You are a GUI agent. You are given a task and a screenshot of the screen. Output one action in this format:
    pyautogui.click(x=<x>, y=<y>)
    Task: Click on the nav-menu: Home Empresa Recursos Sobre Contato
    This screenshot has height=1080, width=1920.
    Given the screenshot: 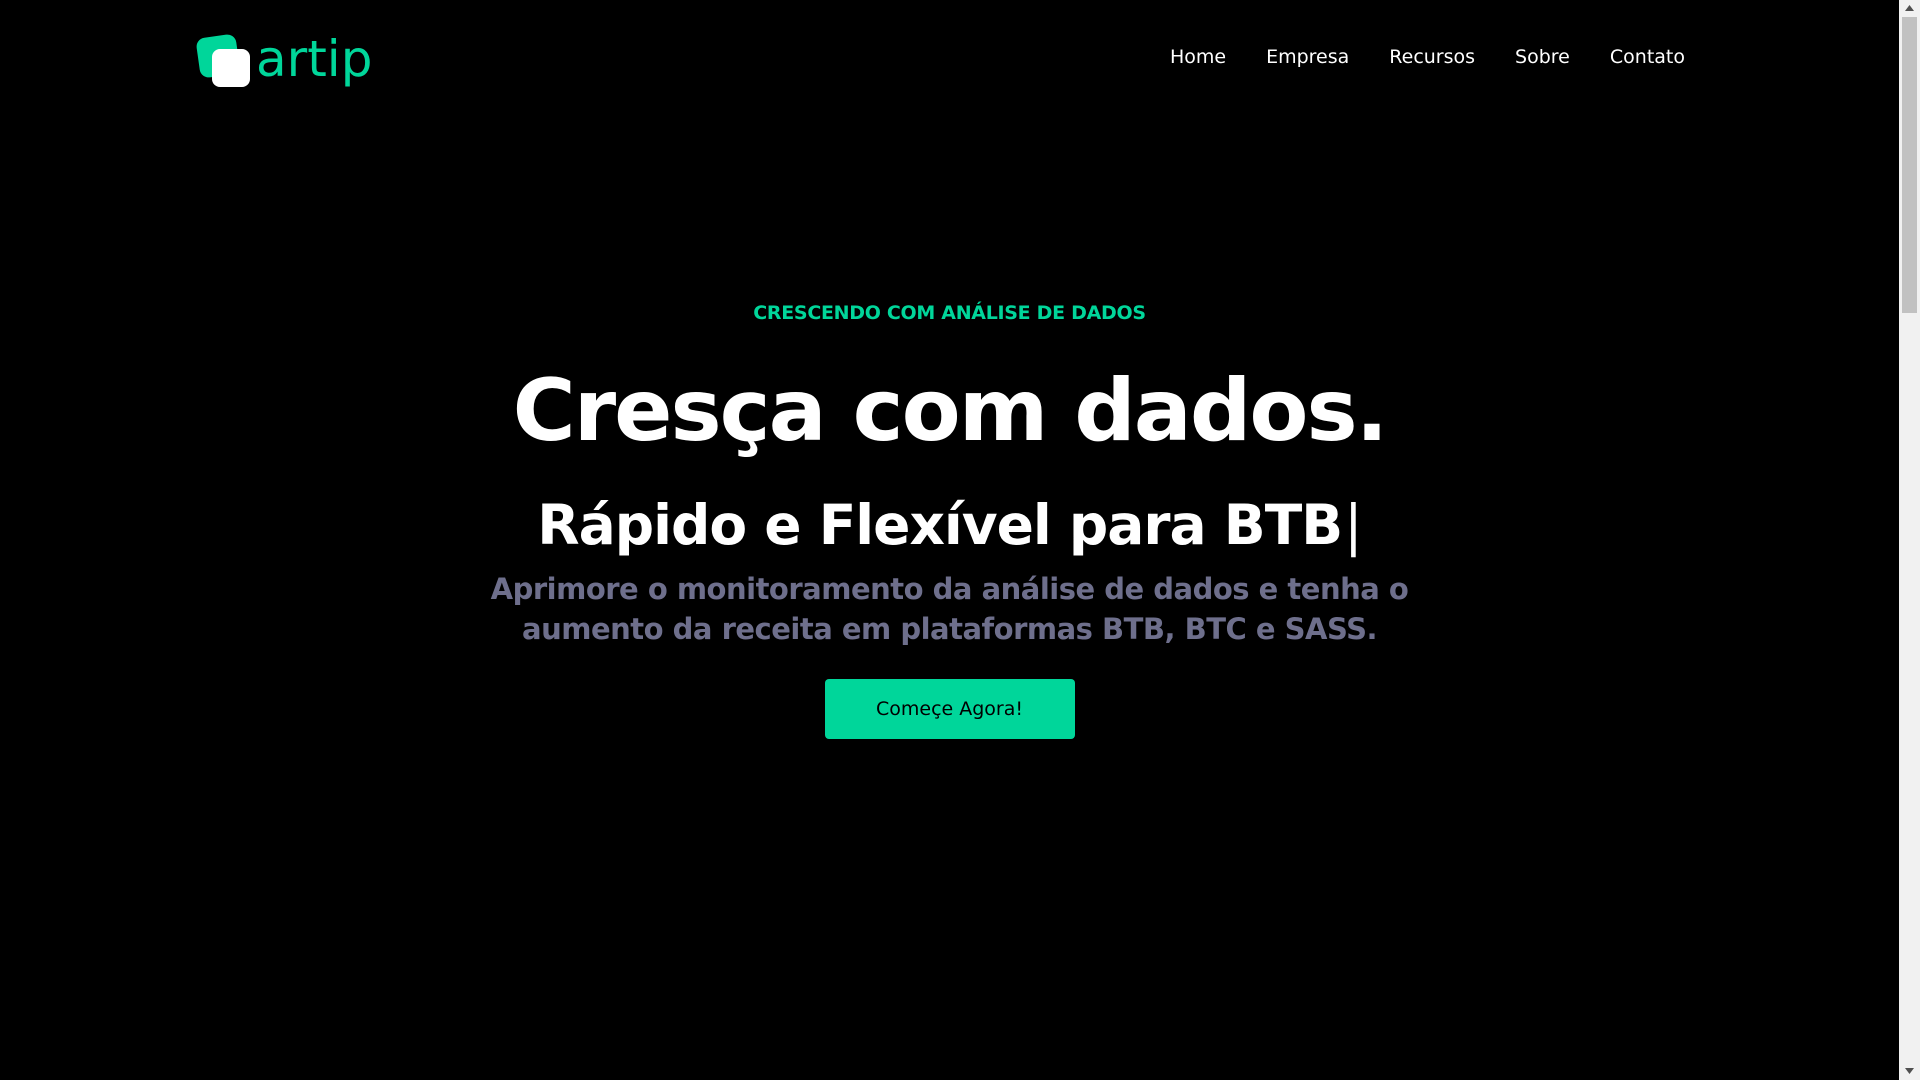 What is the action you would take?
    pyautogui.click(x=1427, y=57)
    